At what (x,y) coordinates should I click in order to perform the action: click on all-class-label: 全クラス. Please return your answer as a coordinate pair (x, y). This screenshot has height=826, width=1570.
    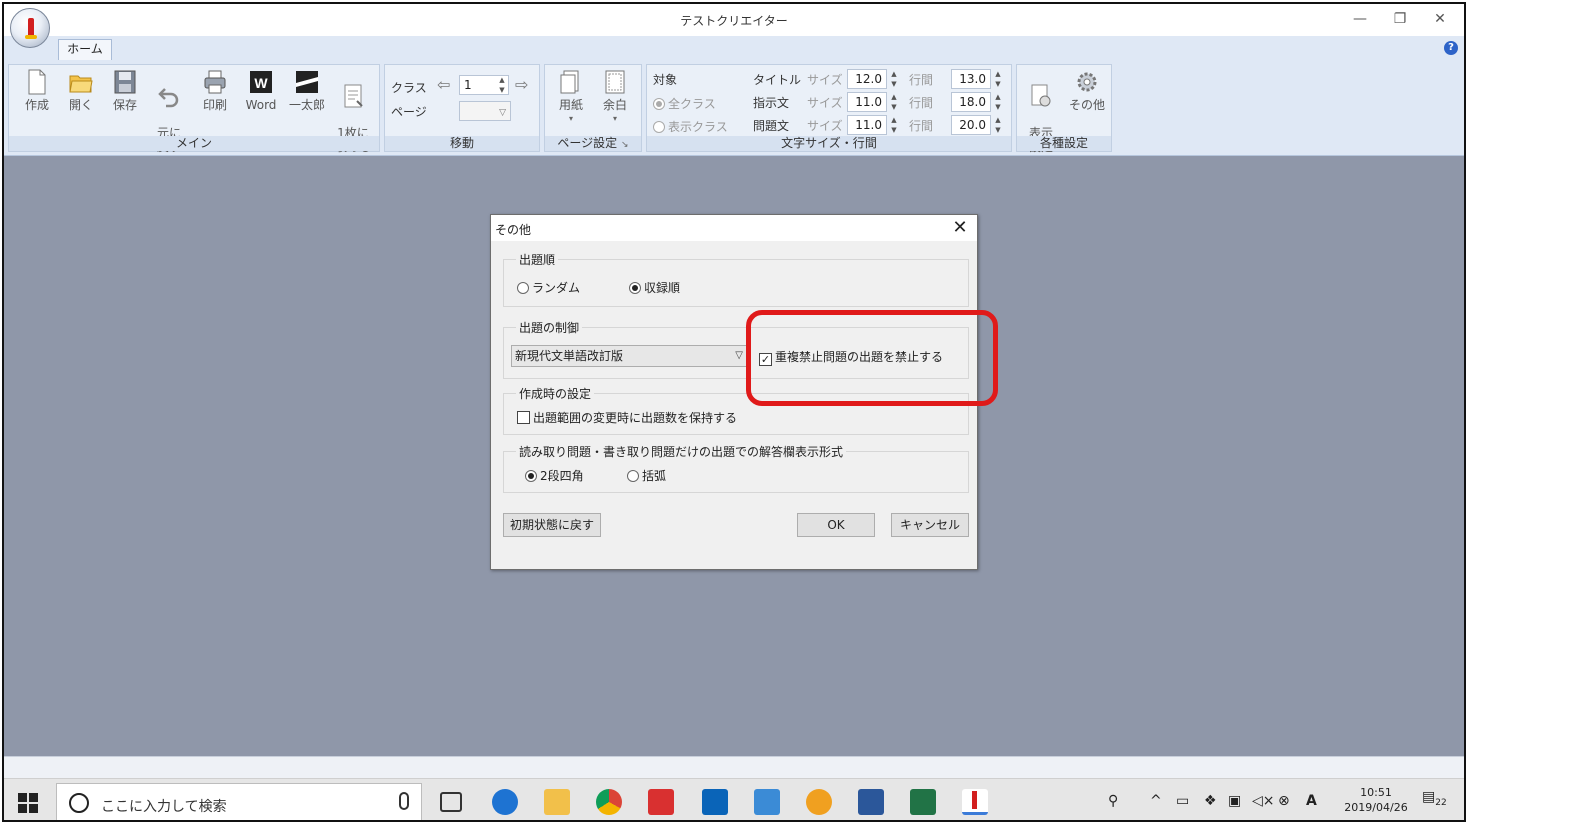
    Looking at the image, I should click on (692, 104).